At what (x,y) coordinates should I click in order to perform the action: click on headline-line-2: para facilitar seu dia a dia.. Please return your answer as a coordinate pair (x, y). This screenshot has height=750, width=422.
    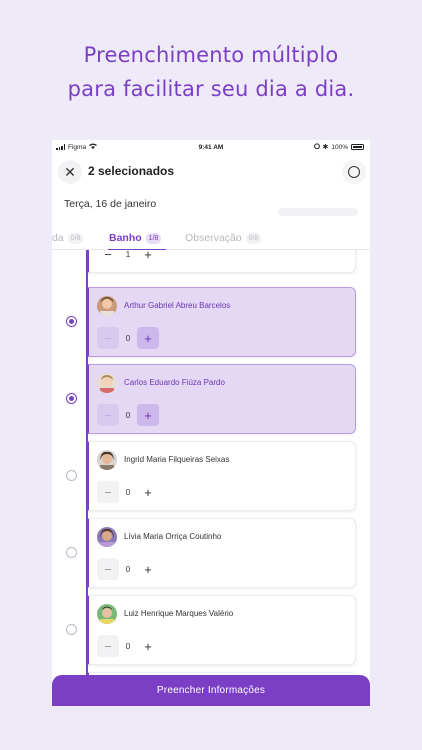
    Looking at the image, I should click on (211, 89).